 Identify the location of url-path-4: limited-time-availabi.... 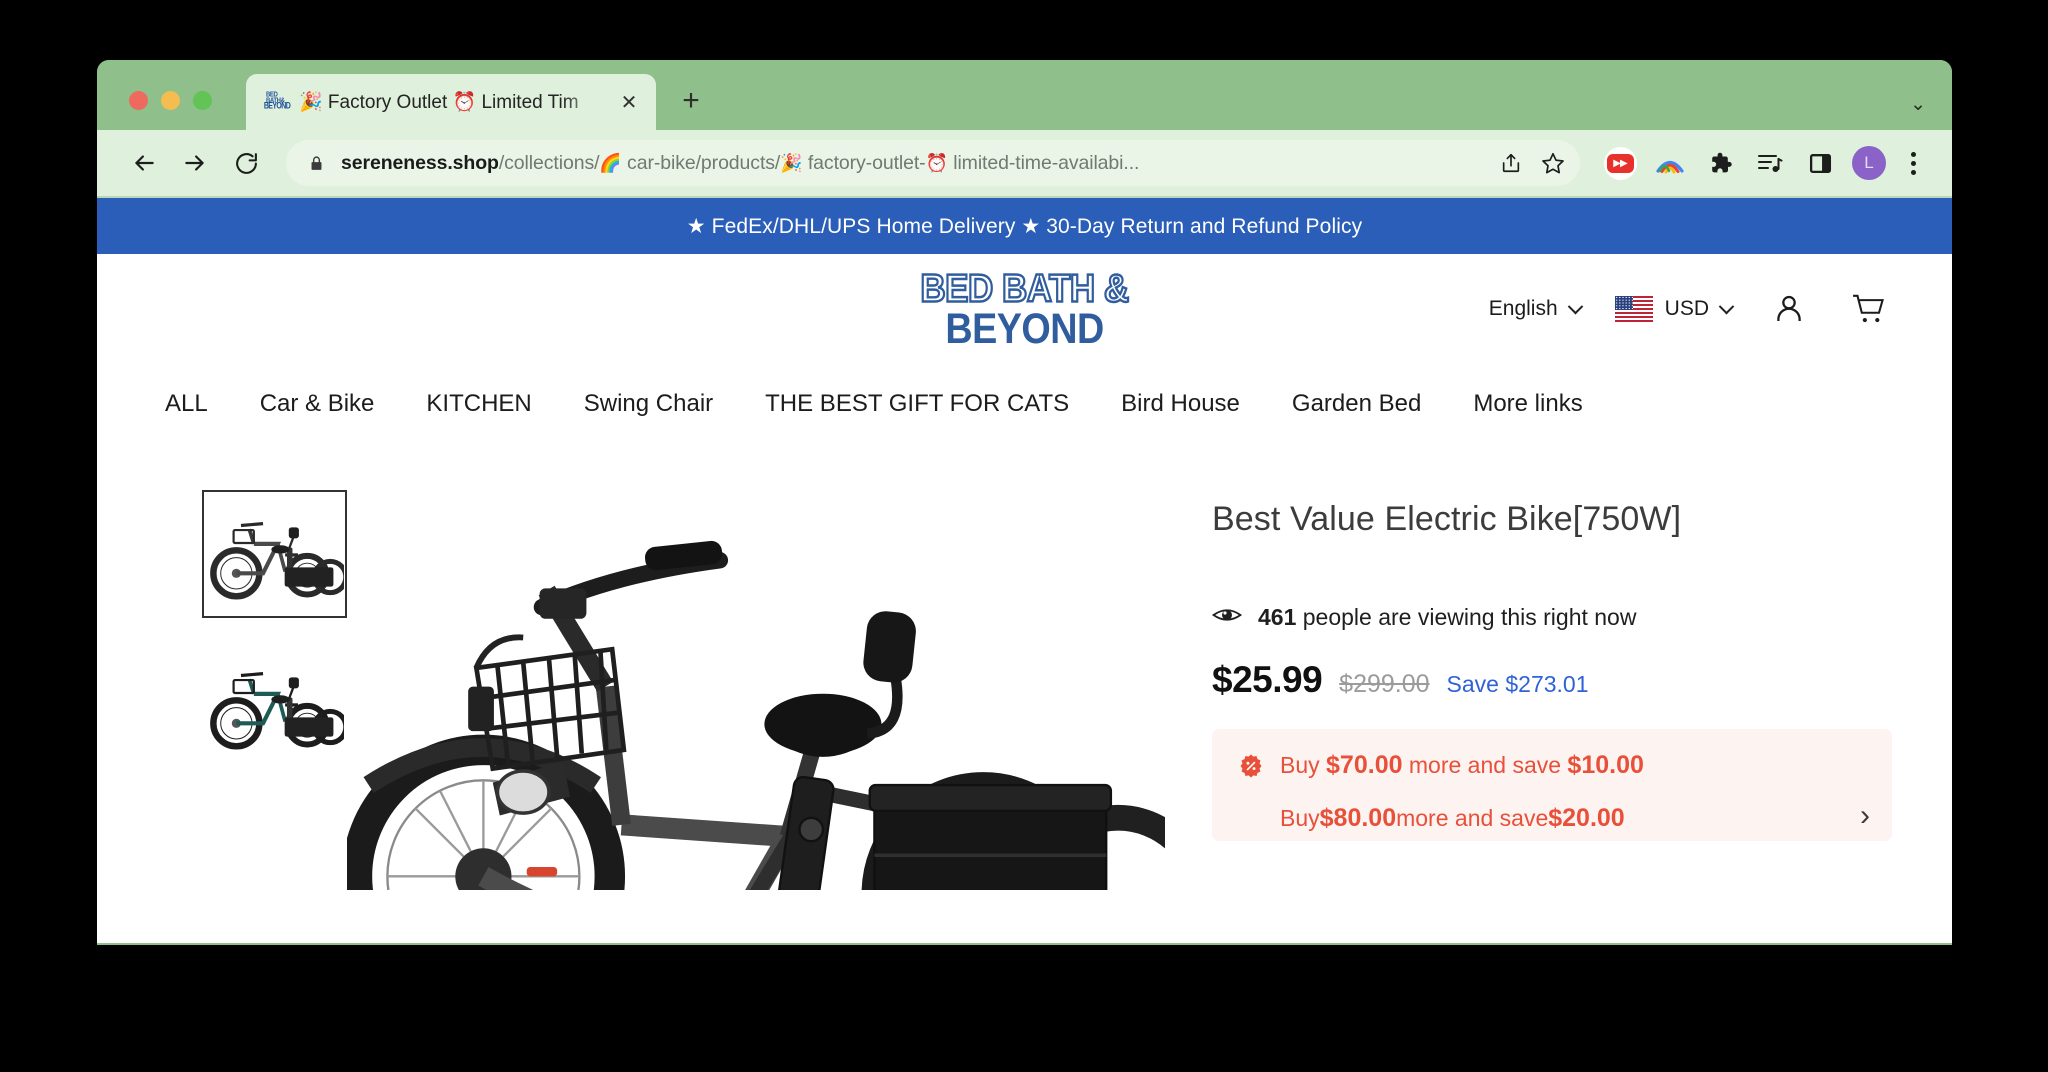
(1043, 162).